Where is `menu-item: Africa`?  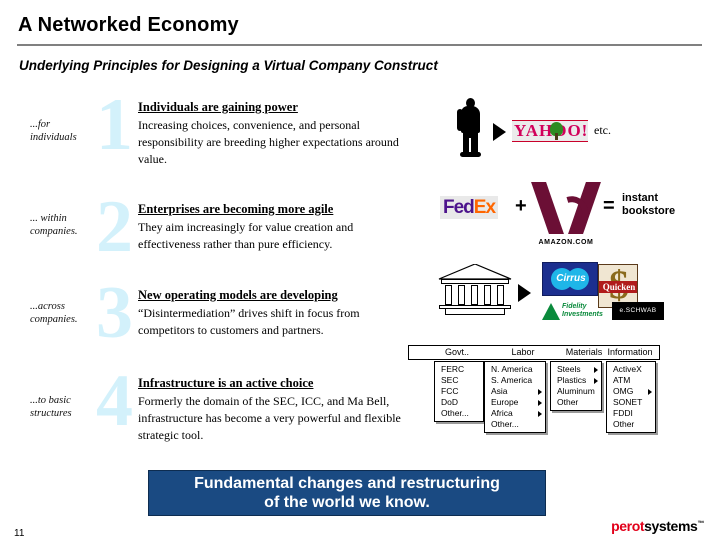
menu-item: Africa is located at coordinates (515, 413).